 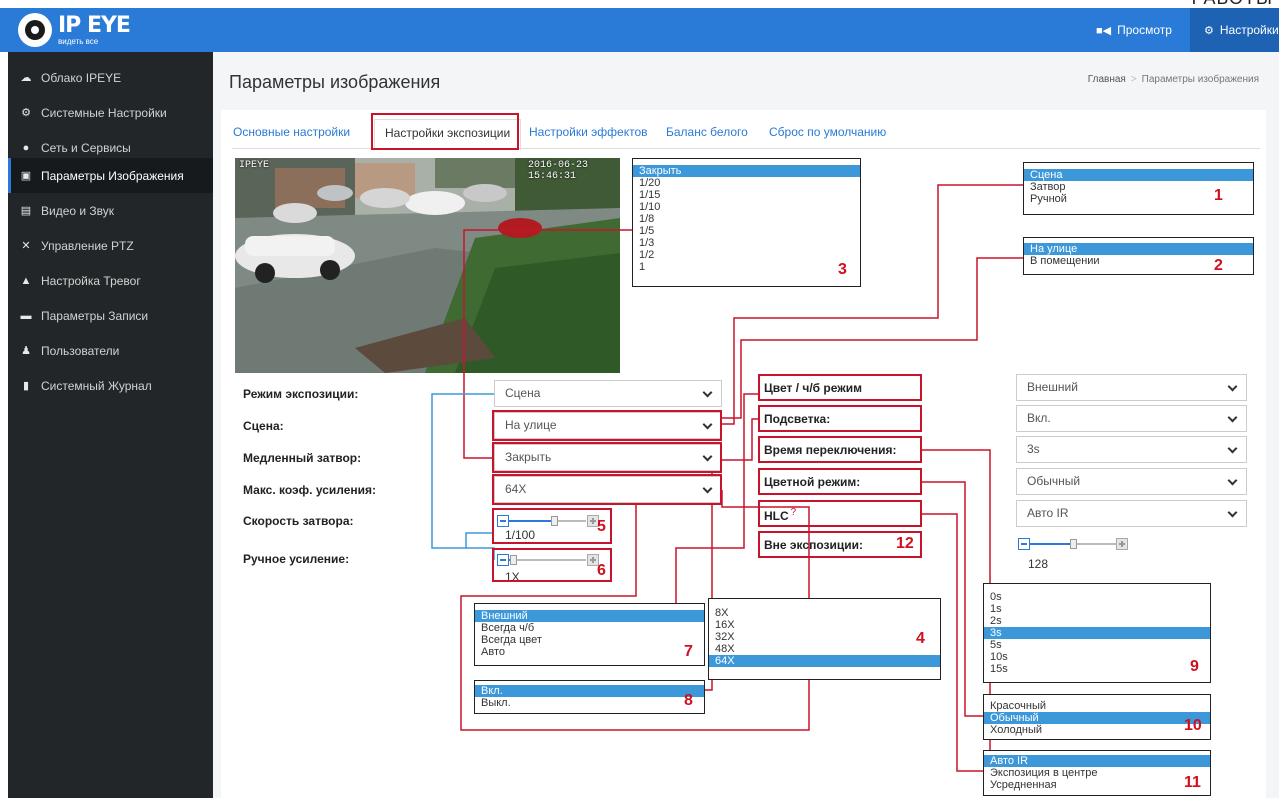 I want to click on shutter-speed-highlight-box, so click(x=552, y=526).